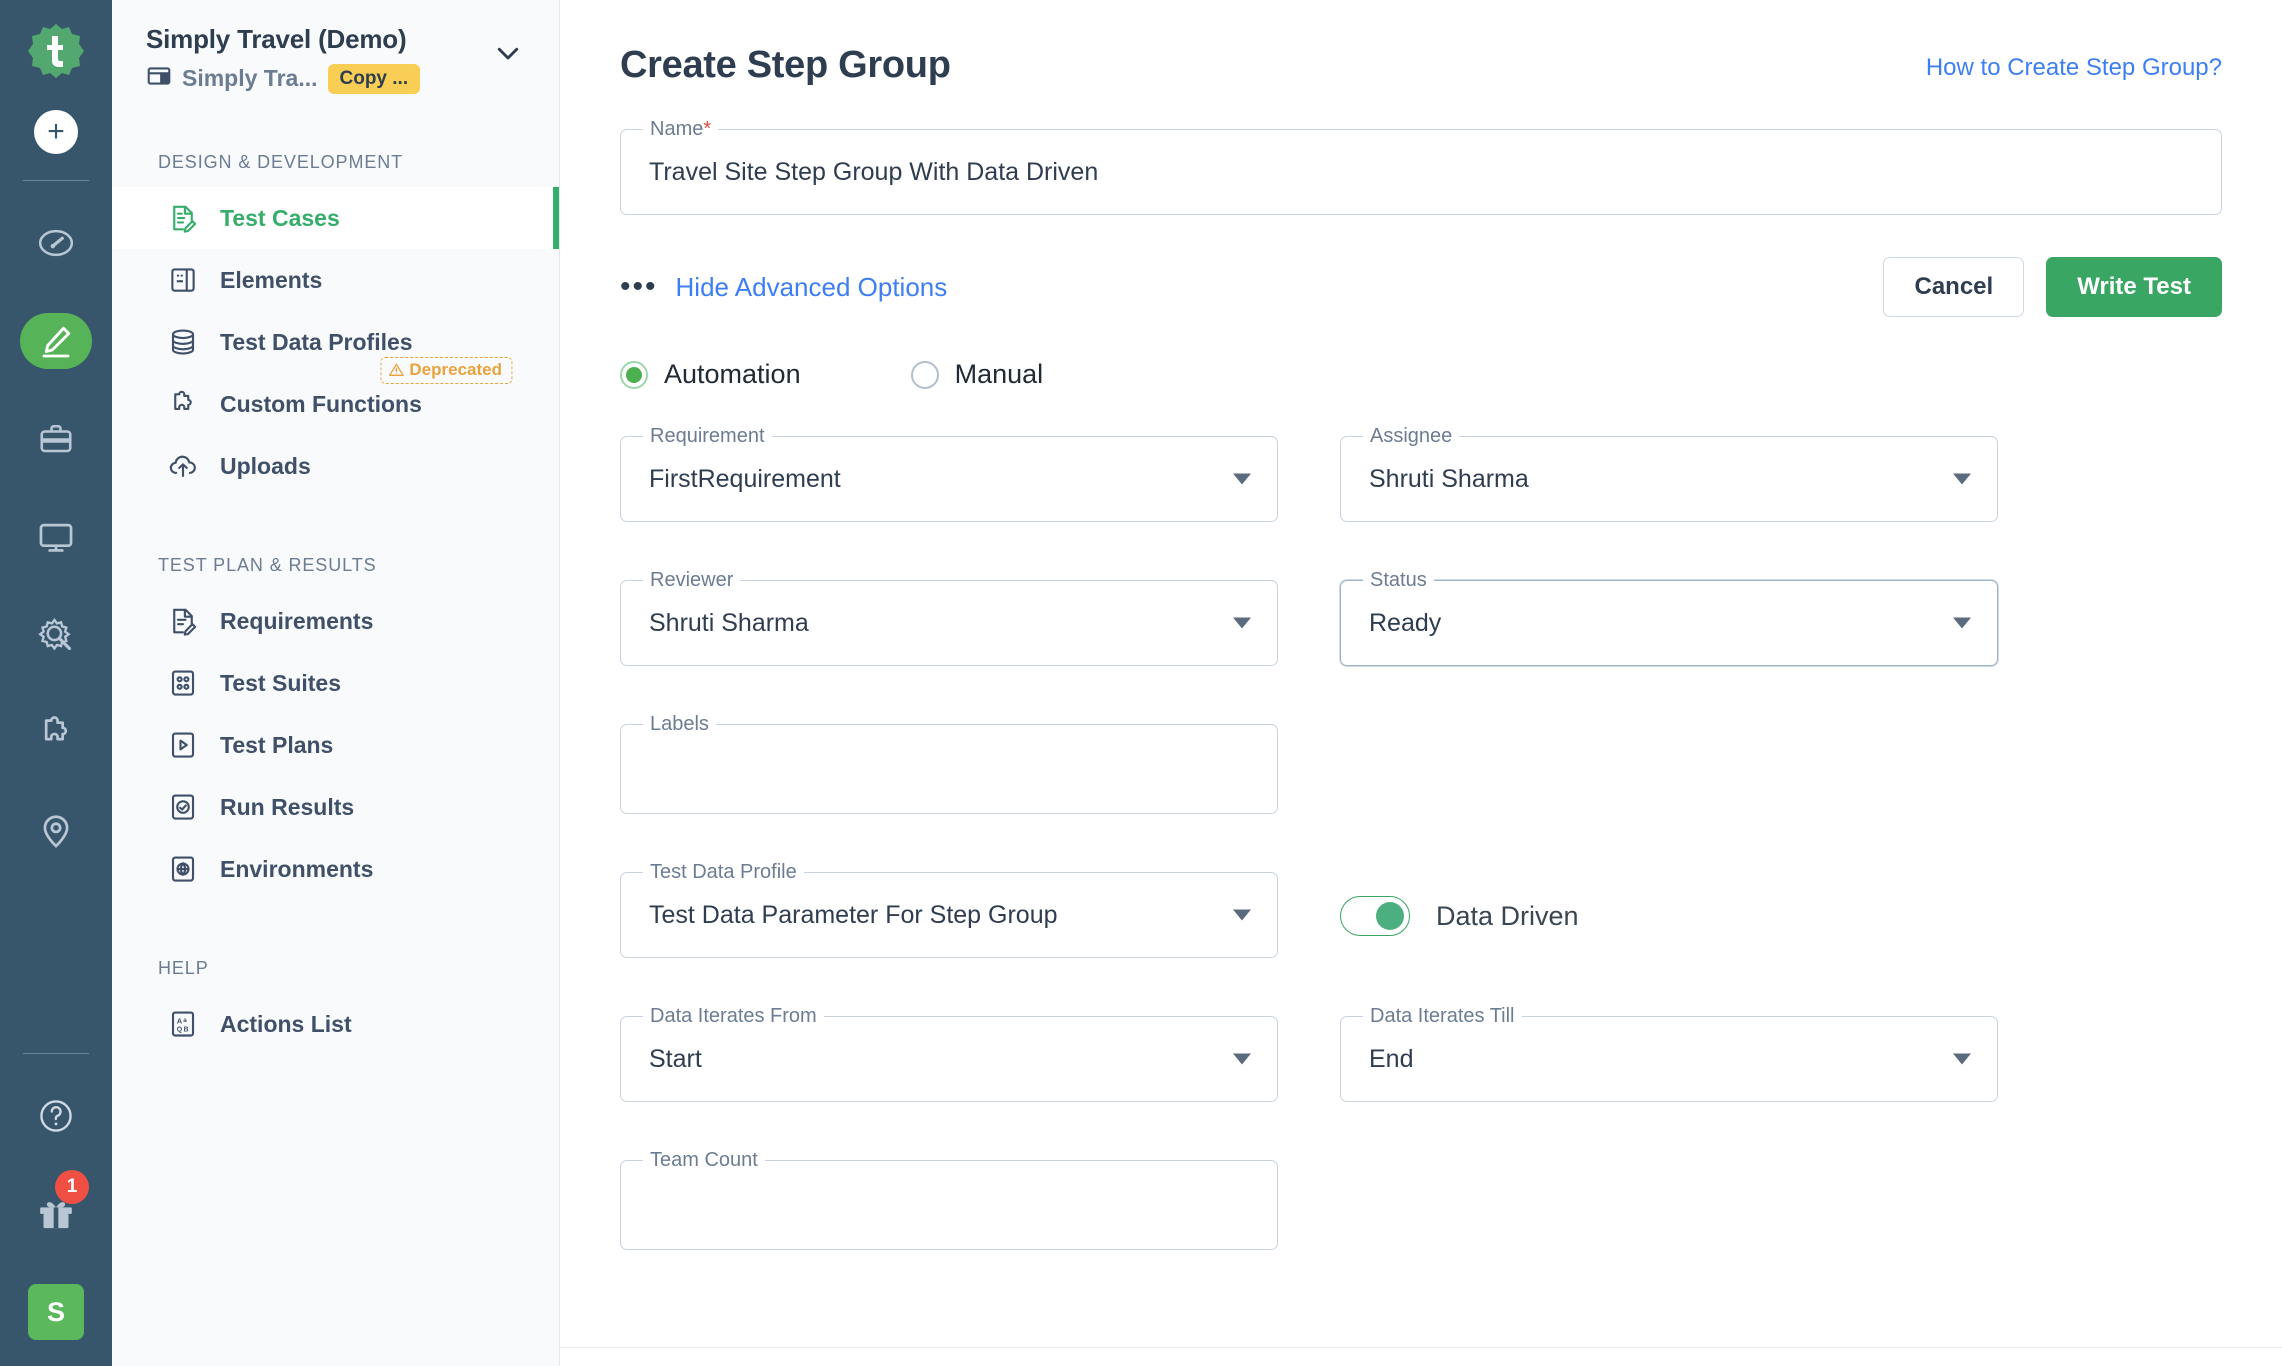 This screenshot has width=2282, height=1366. Describe the element at coordinates (183, 968) in the screenshot. I see `sidebar-section-label-help: HELP` at that location.